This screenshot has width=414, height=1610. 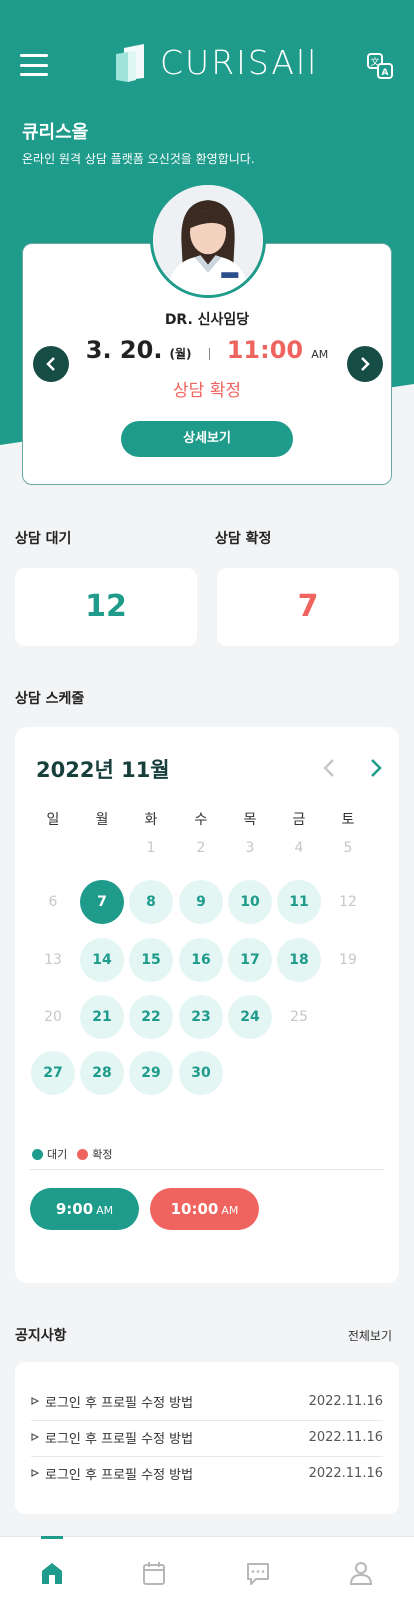 What do you see at coordinates (74, 1209) in the screenshot?
I see `time-slot-time: 9:00` at bounding box center [74, 1209].